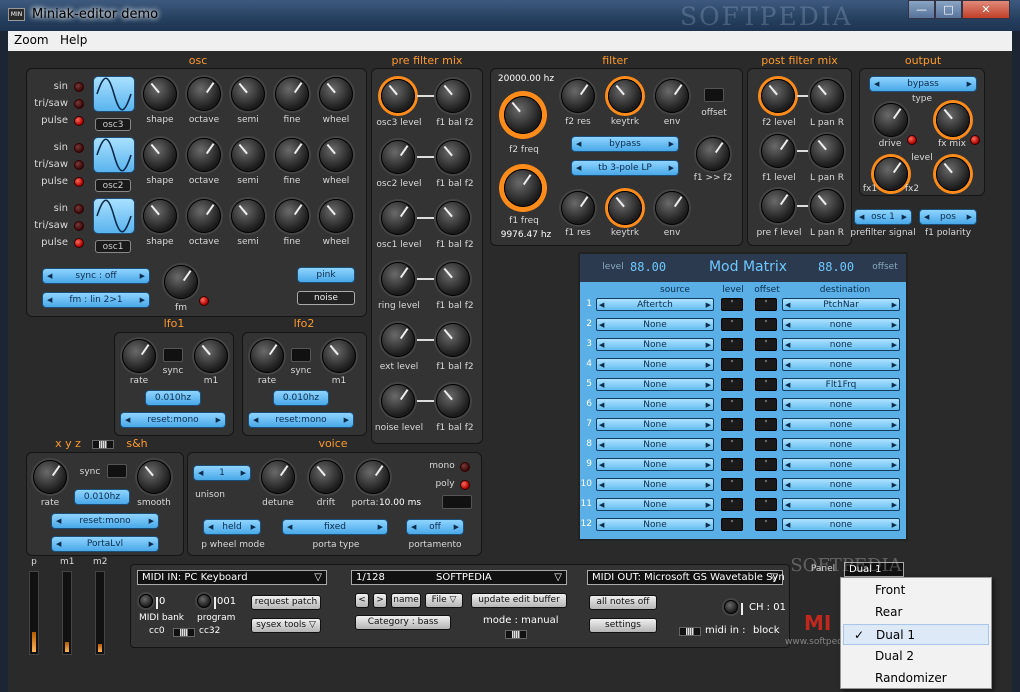 The image size is (1020, 692). What do you see at coordinates (766, 304) in the screenshot?
I see `mod-row-1-offset: '` at bounding box center [766, 304].